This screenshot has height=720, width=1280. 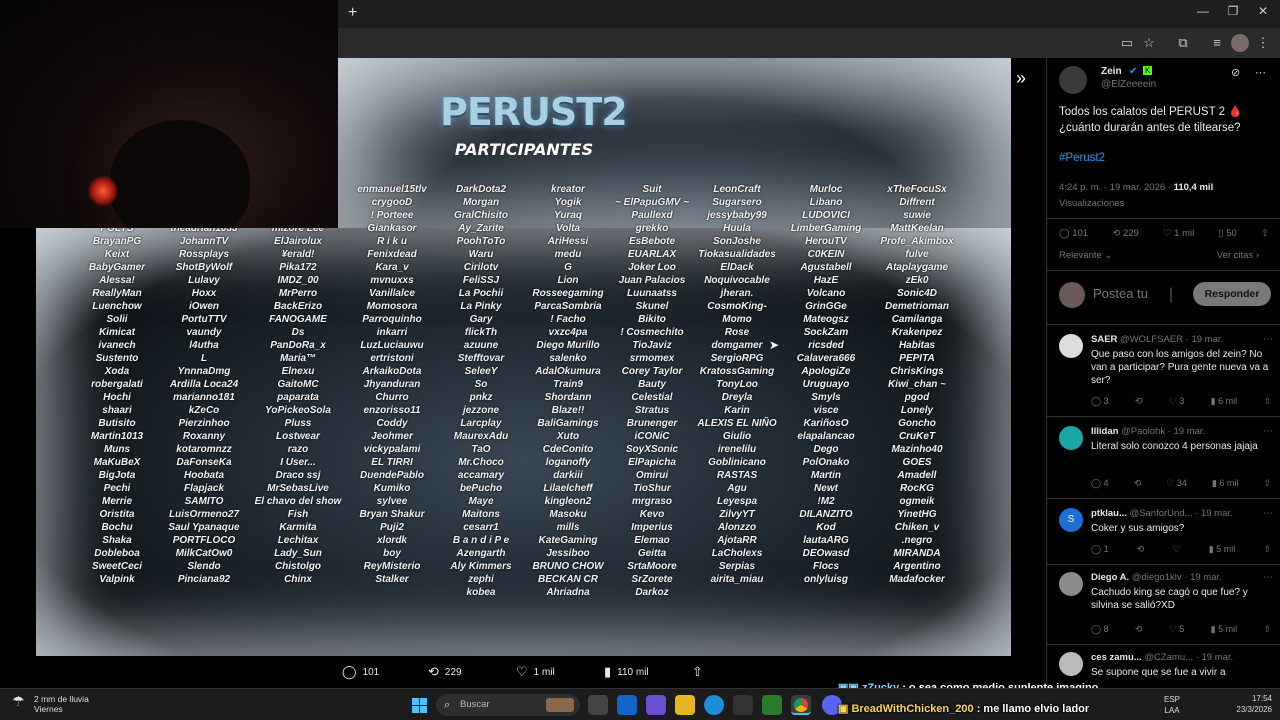 What do you see at coordinates (1148, 431) in the screenshot?
I see `comment-header: Illidan @Paolohk · 19 mar.` at bounding box center [1148, 431].